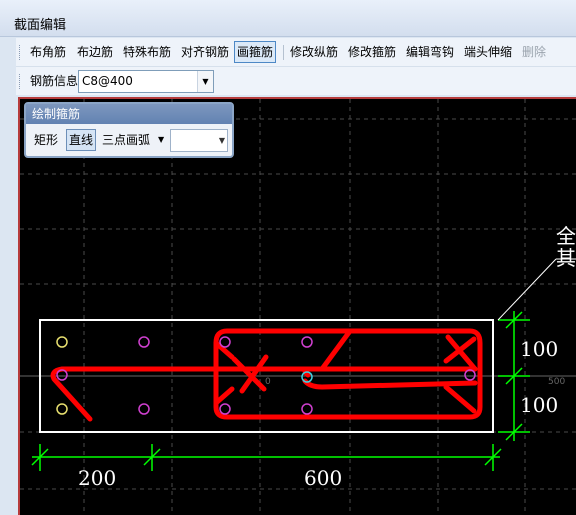 The height and width of the screenshot is (515, 576). What do you see at coordinates (488, 52) in the screenshot?
I see `end-extend-button: 端头伸缩` at bounding box center [488, 52].